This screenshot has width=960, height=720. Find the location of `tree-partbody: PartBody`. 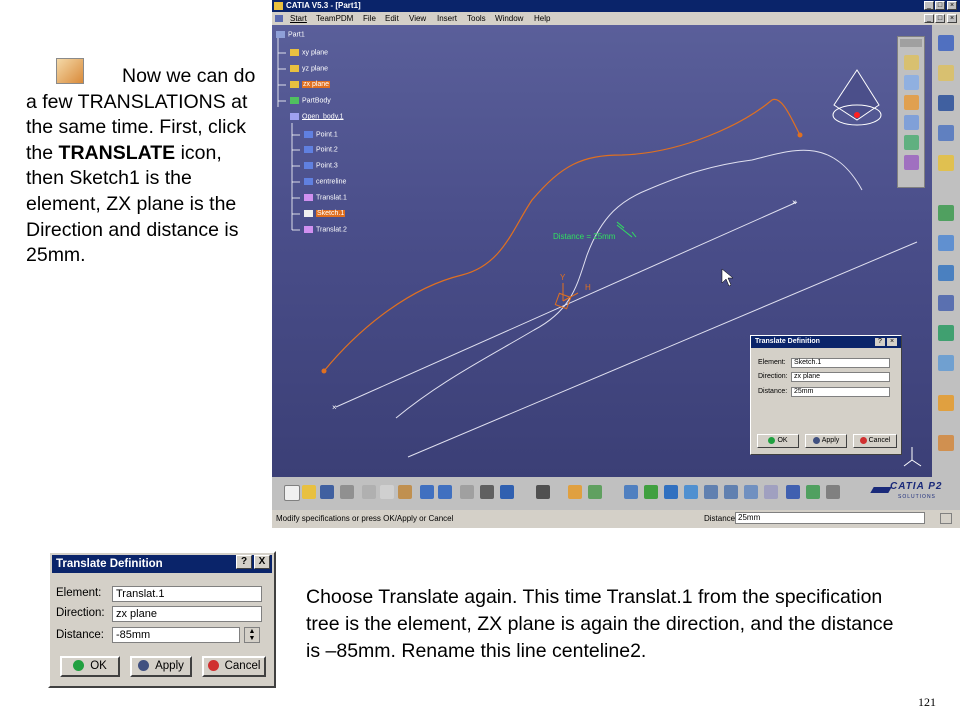

tree-partbody: PartBody is located at coordinates (310, 100).